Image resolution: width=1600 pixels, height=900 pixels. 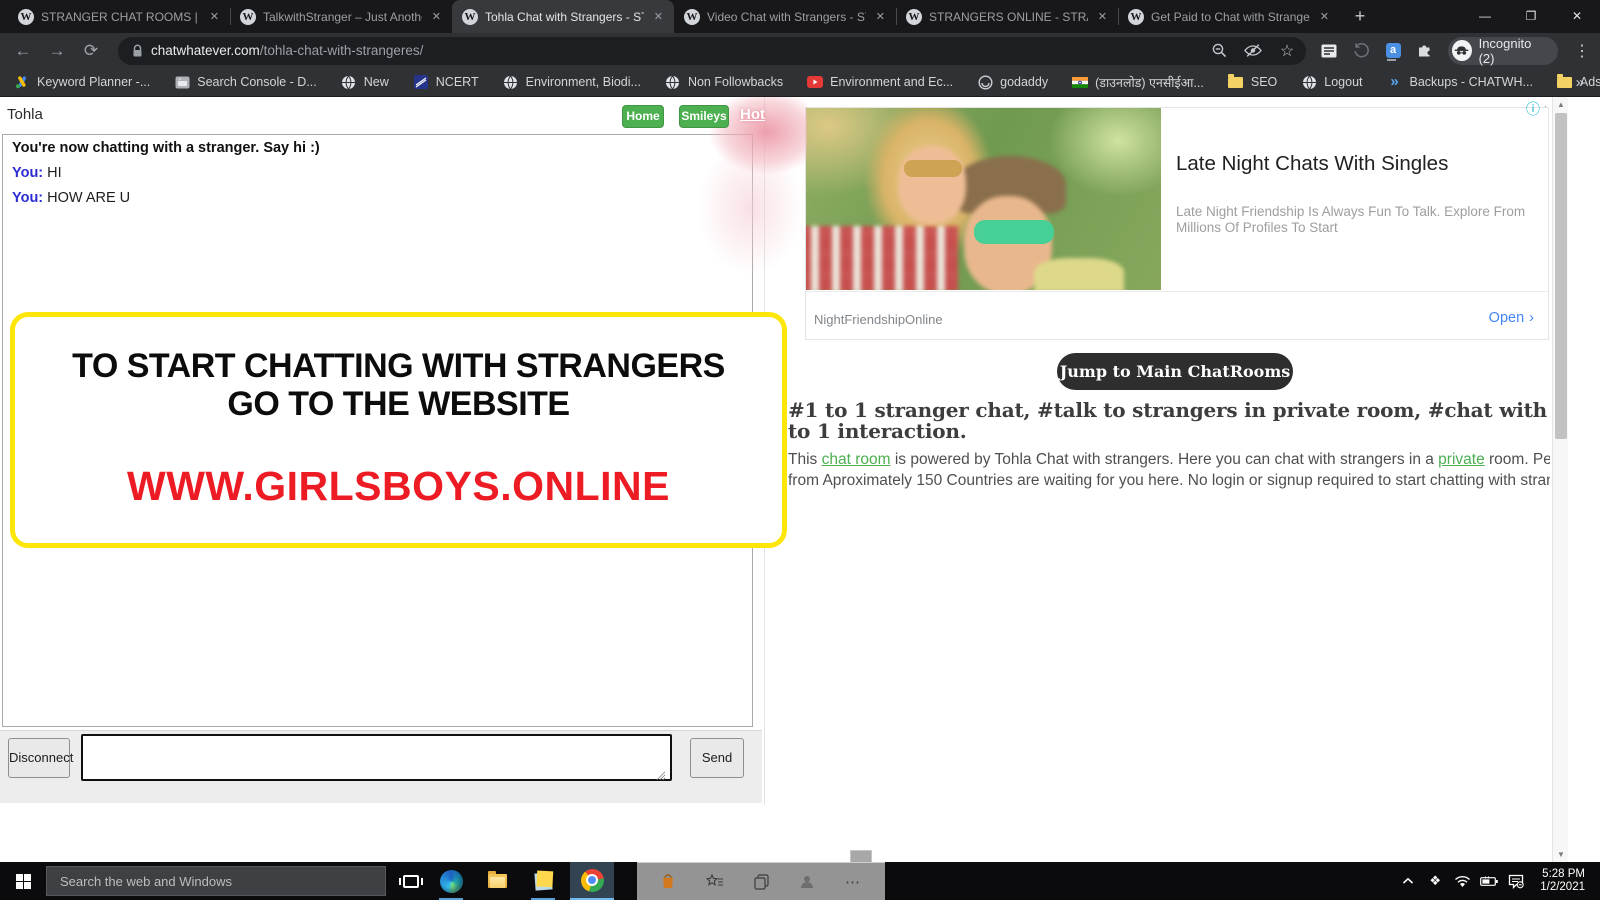 What do you see at coordinates (1561, 104) in the screenshot?
I see `scroll-up-icon: ▲` at bounding box center [1561, 104].